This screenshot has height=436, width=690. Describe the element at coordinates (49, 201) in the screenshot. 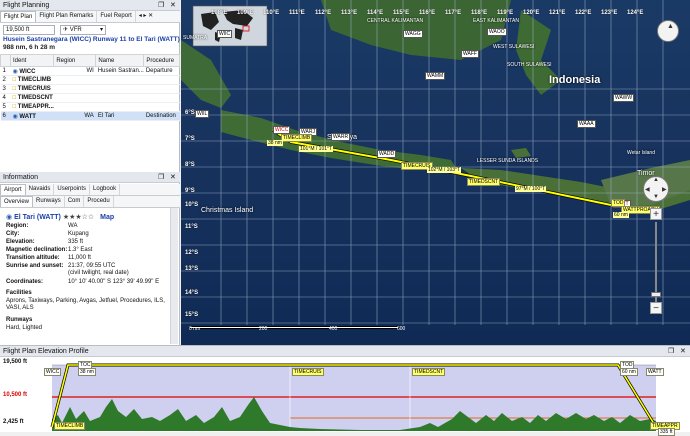

I see `tab-runways: Runways` at that location.